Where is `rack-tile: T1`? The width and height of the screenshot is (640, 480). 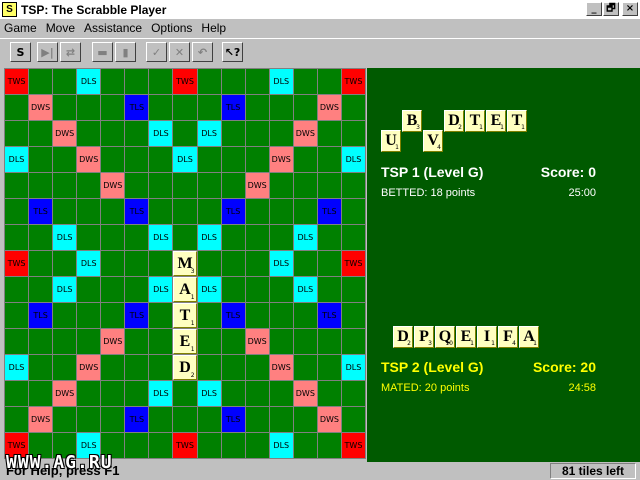
rack-tile: T1 is located at coordinates (475, 121).